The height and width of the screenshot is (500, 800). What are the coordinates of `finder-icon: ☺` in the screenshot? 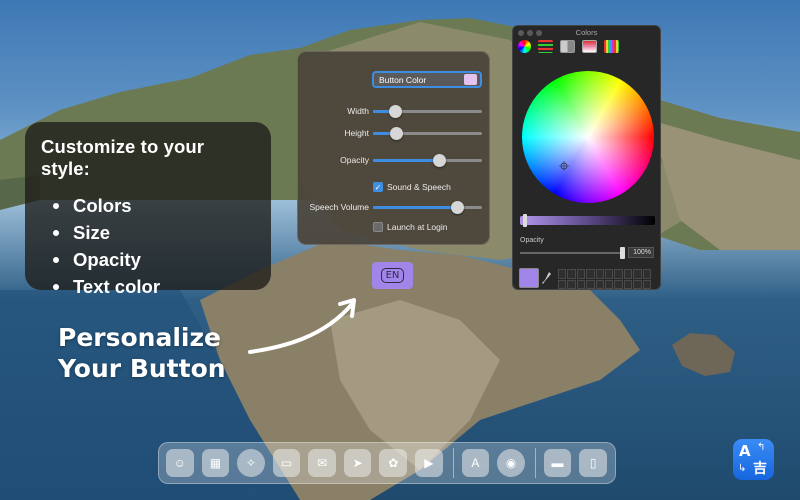 It's located at (180, 463).